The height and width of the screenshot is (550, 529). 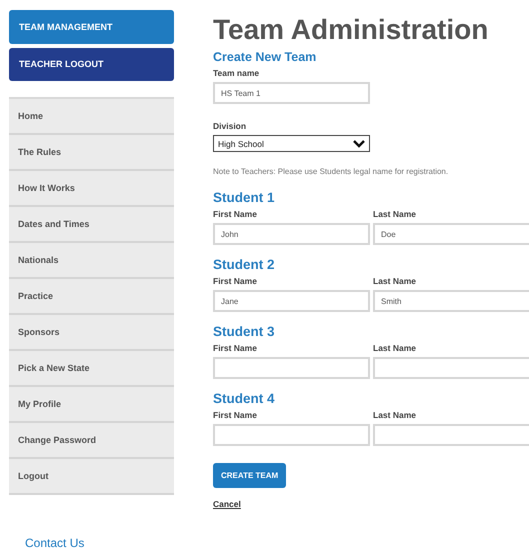 I want to click on note-text: Note to Teachers: Please use Students legal name for registration., so click(x=330, y=171).